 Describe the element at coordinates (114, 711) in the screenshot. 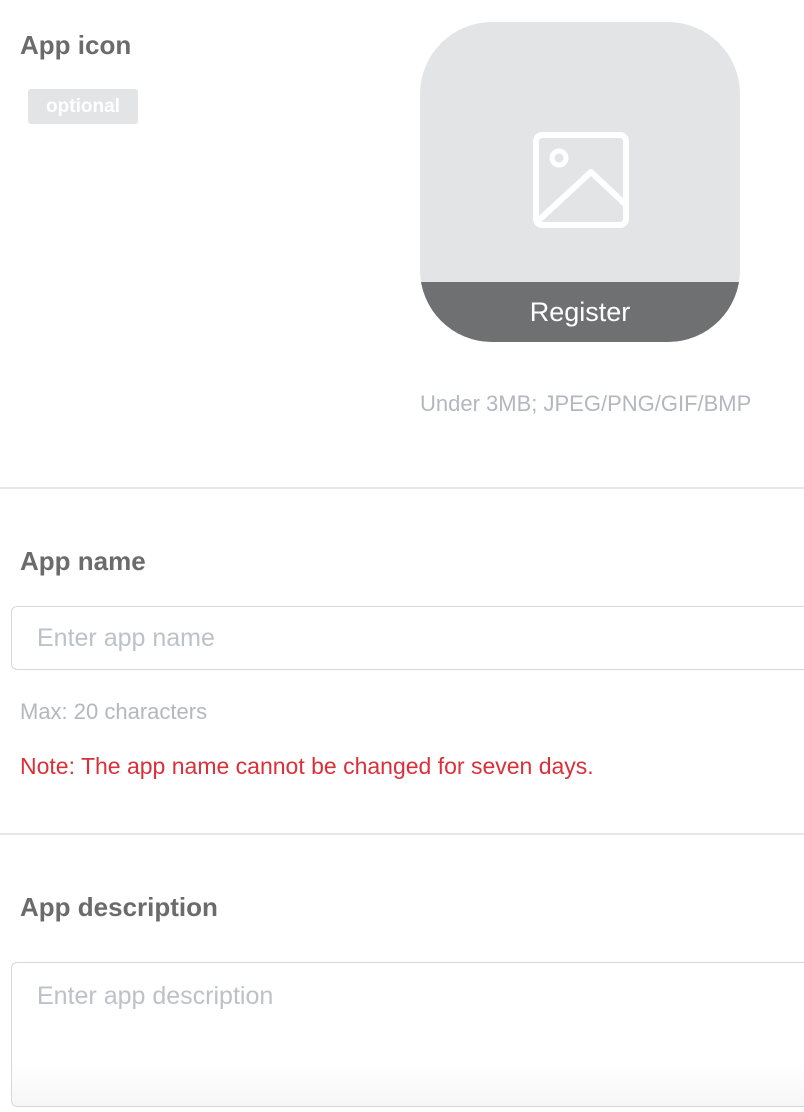

I see `app-name-max-hint: Max: 20 characters` at that location.